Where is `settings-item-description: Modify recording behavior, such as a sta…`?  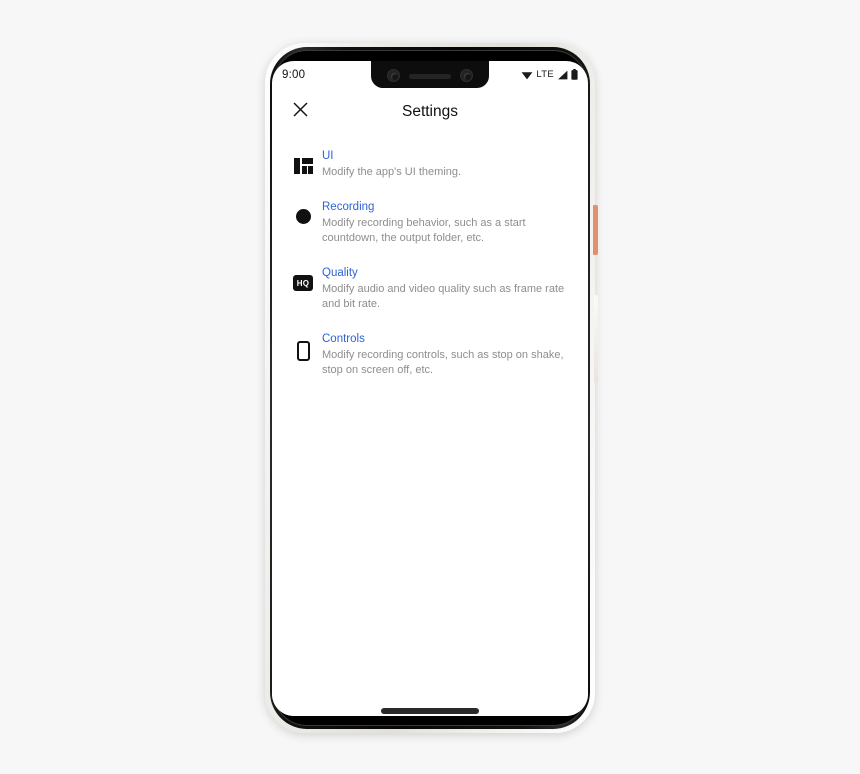 settings-item-description: Modify recording behavior, such as a sta… is located at coordinates (424, 230).